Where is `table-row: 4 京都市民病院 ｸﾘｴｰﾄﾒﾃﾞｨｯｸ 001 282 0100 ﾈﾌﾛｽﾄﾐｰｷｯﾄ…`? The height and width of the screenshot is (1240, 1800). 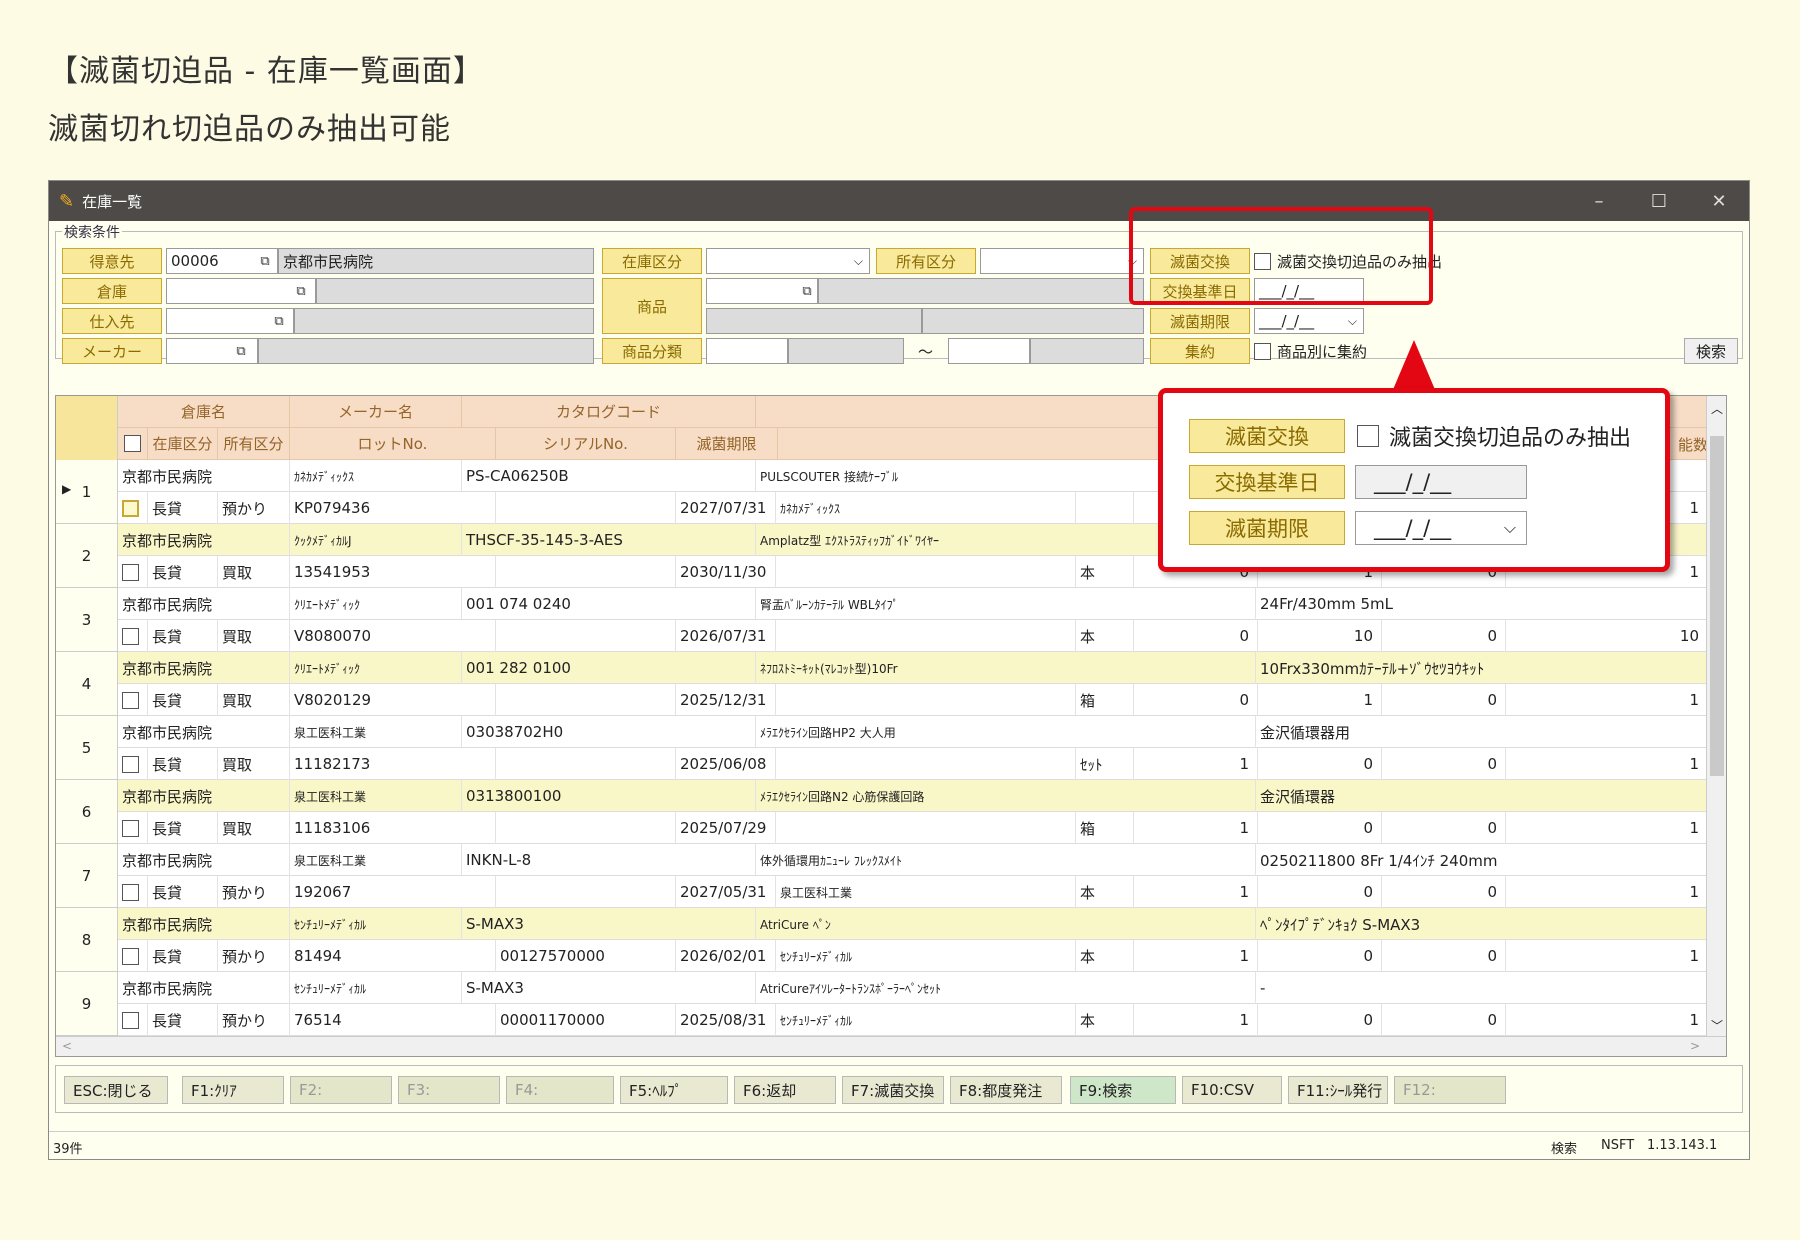 table-row: 4 京都市民病院 ｸﾘｴｰﾄﾒﾃﾞｨｯｸ 001 282 0100 ﾈﾌﾛｽﾄﾐｰｷｯﾄ… is located at coordinates (882, 684).